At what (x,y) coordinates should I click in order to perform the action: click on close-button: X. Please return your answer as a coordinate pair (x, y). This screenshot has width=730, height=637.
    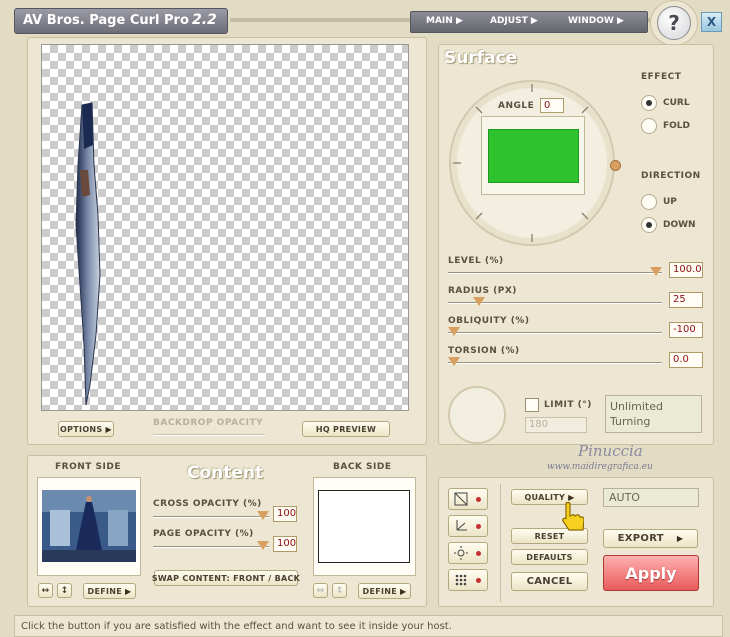
    Looking at the image, I should click on (711, 22).